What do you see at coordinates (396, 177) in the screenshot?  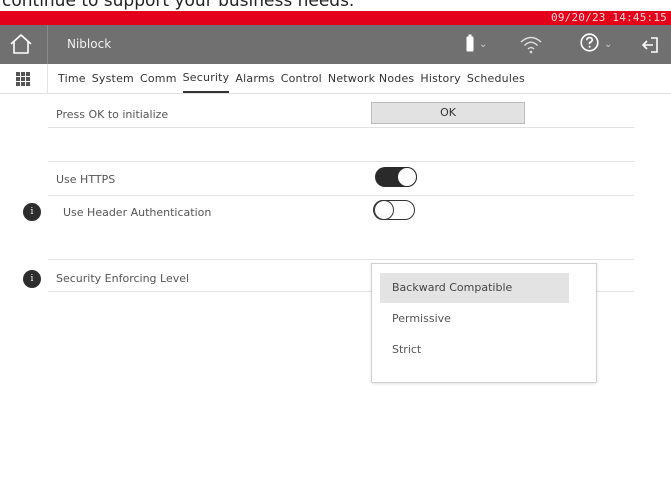 I see `https-toggle` at bounding box center [396, 177].